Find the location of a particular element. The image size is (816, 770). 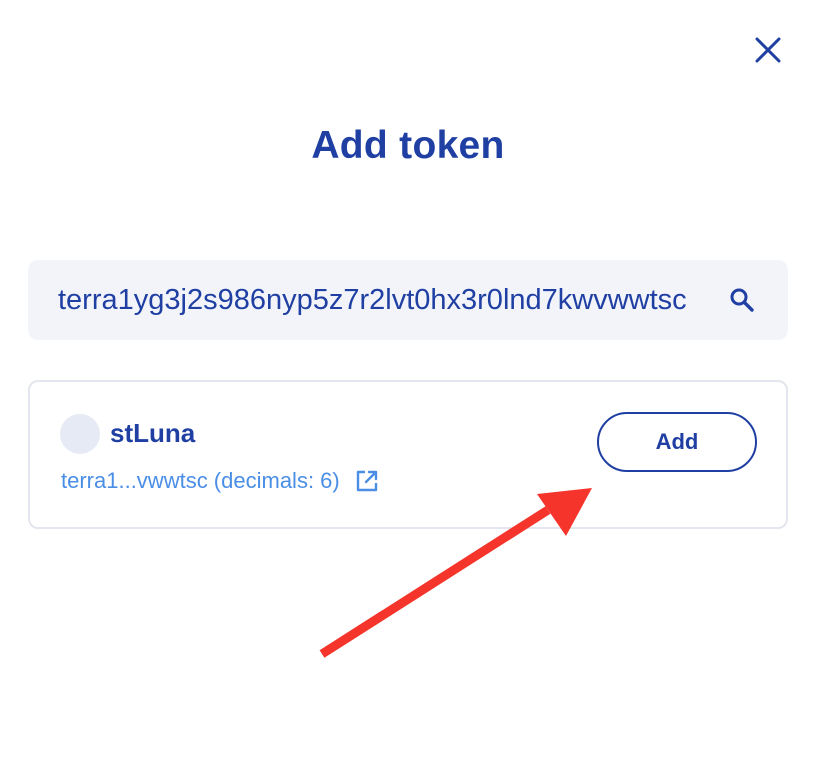

close-button is located at coordinates (768, 50).